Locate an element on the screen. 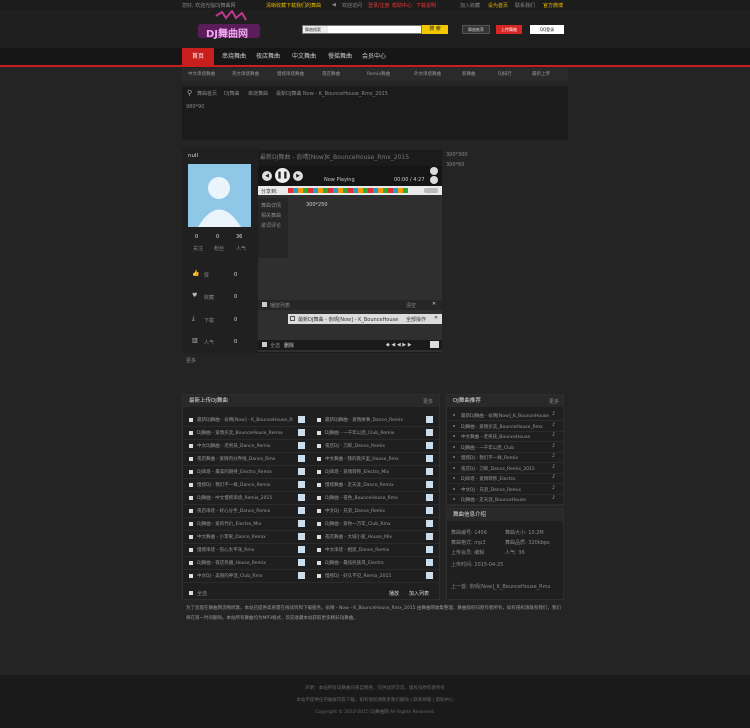  item-title: 中文舞曲 - 老男孩_BounceHouse is located at coordinates (508, 437).